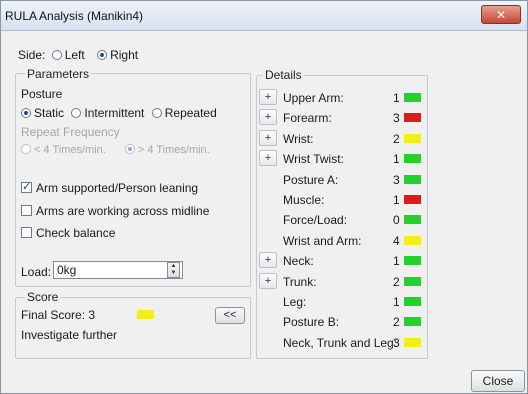 The height and width of the screenshot is (394, 528). I want to click on posture-options: Static Intermittent Repeated, so click(119, 113).